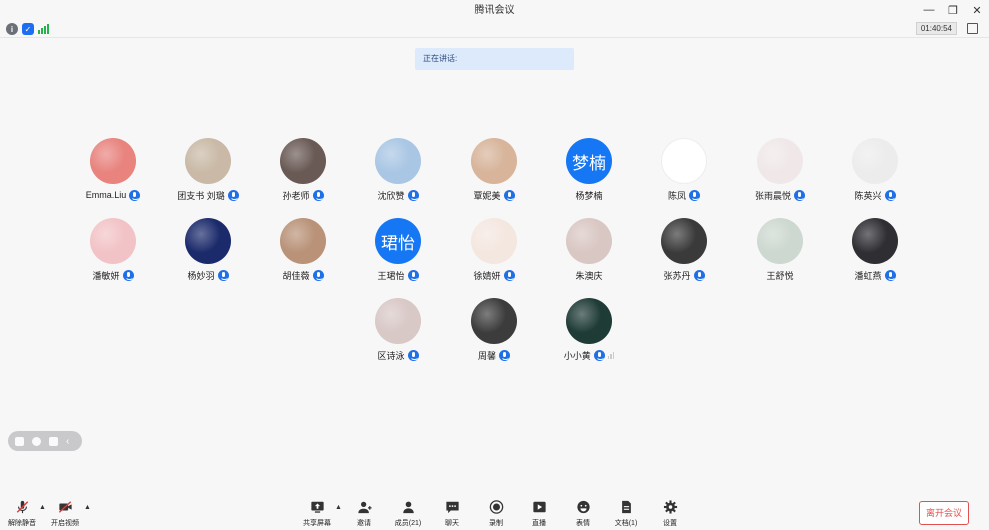 This screenshot has height=530, width=989. I want to click on avatar: 梦楠, so click(589, 161).